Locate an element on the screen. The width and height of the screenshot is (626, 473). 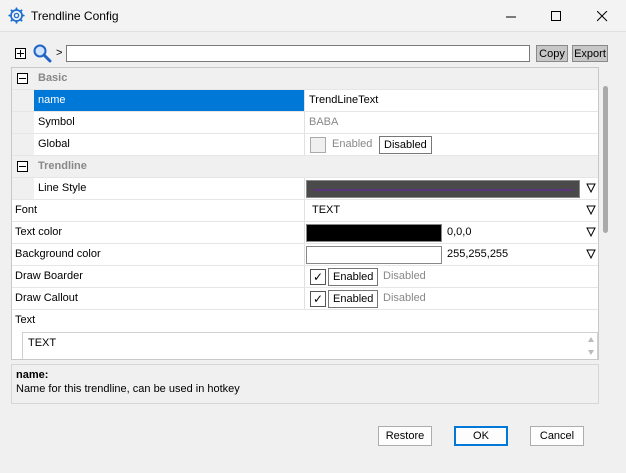
grid-scrollbar is located at coordinates (605, 159).